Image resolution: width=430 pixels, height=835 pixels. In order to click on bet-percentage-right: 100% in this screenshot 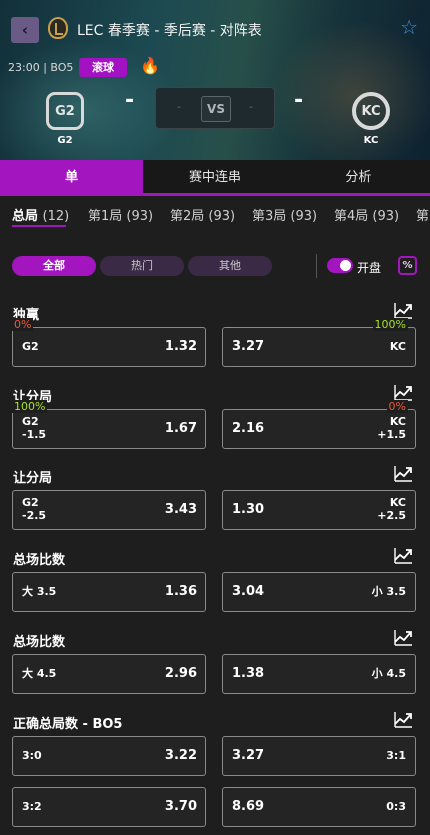, I will do `click(390, 324)`.